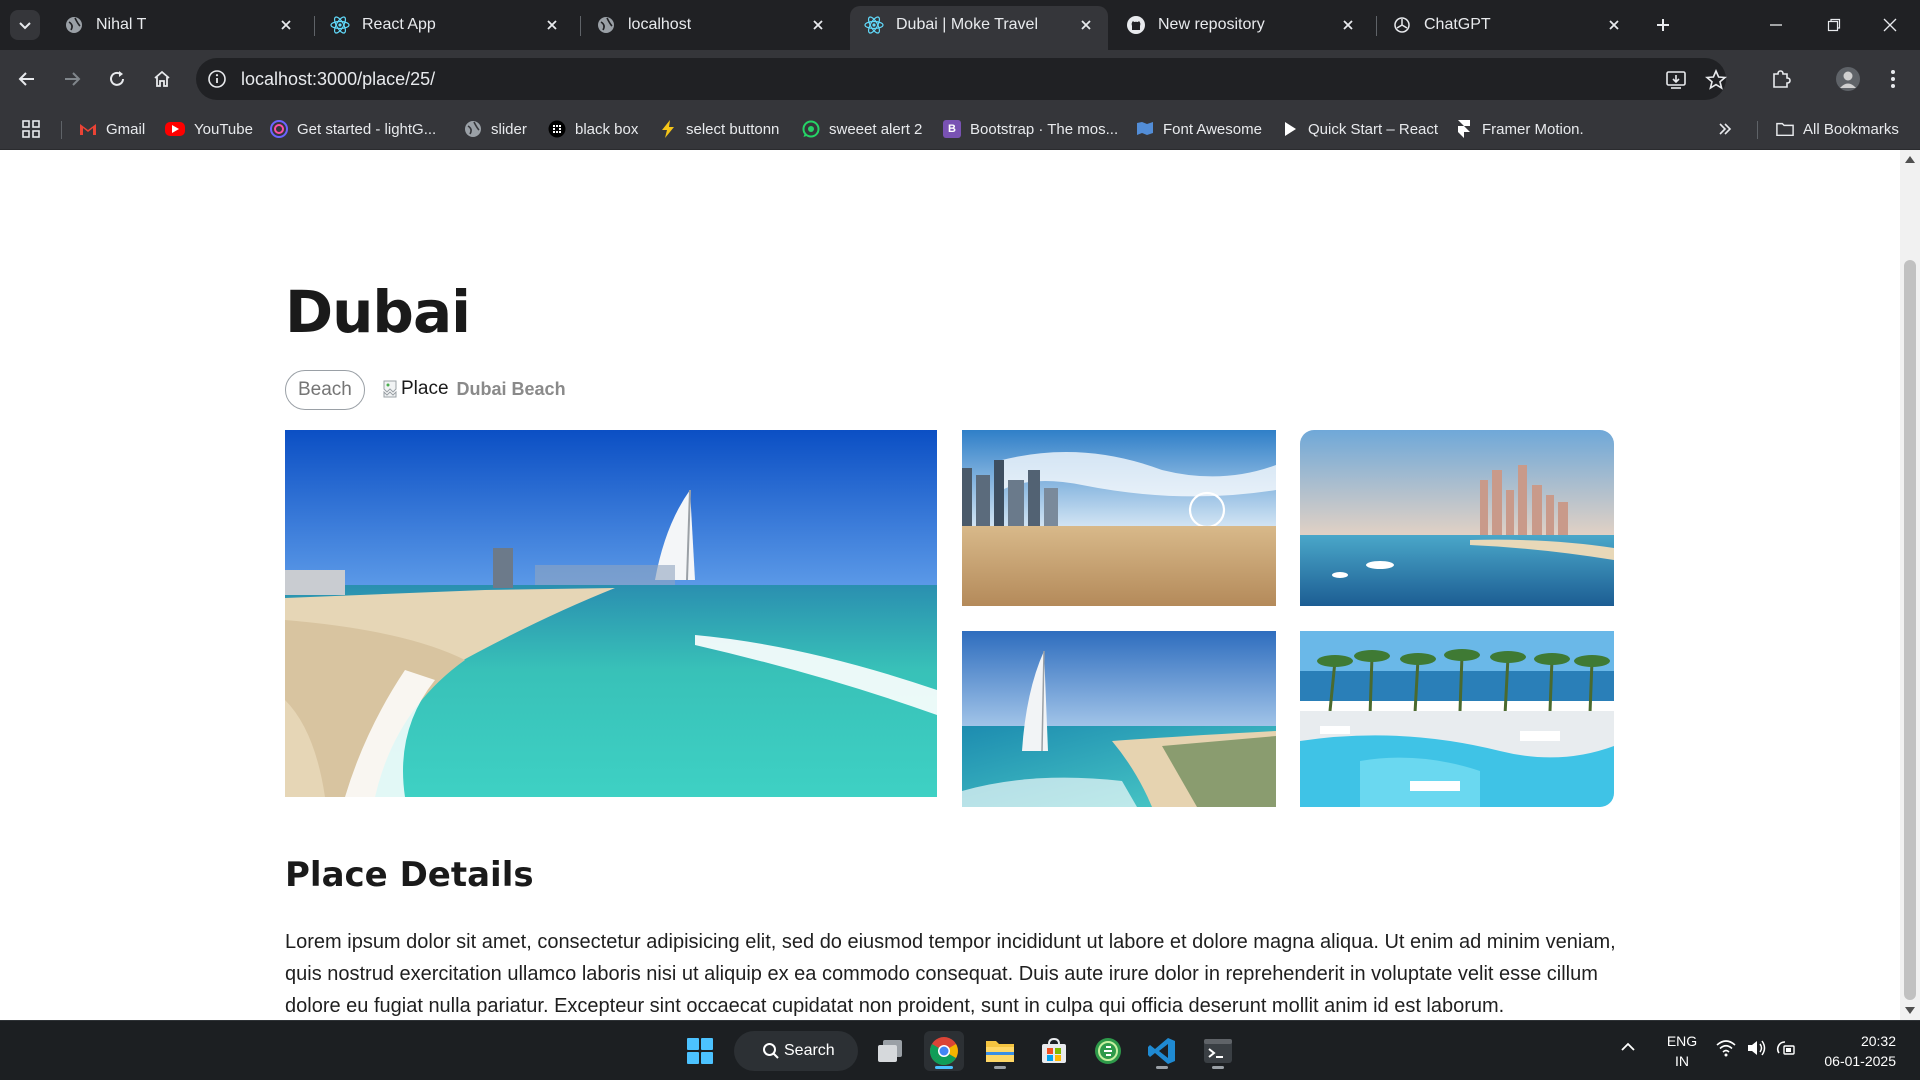  Describe the element at coordinates (1837, 129) in the screenshot. I see `all-bookmarks-folder: All Bookmarks` at that location.